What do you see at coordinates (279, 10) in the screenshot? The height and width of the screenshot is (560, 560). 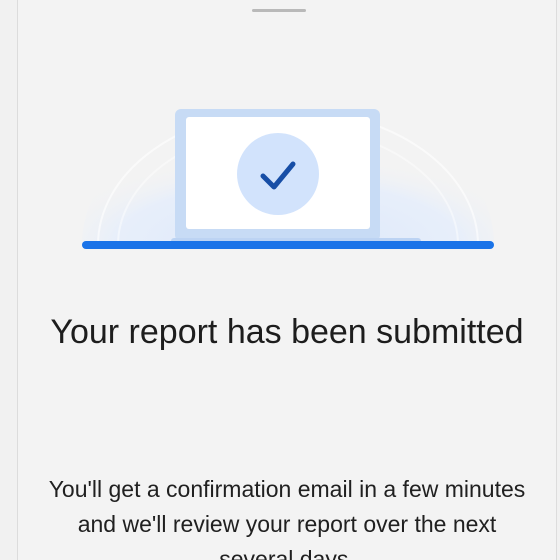 I see `drag-handle` at bounding box center [279, 10].